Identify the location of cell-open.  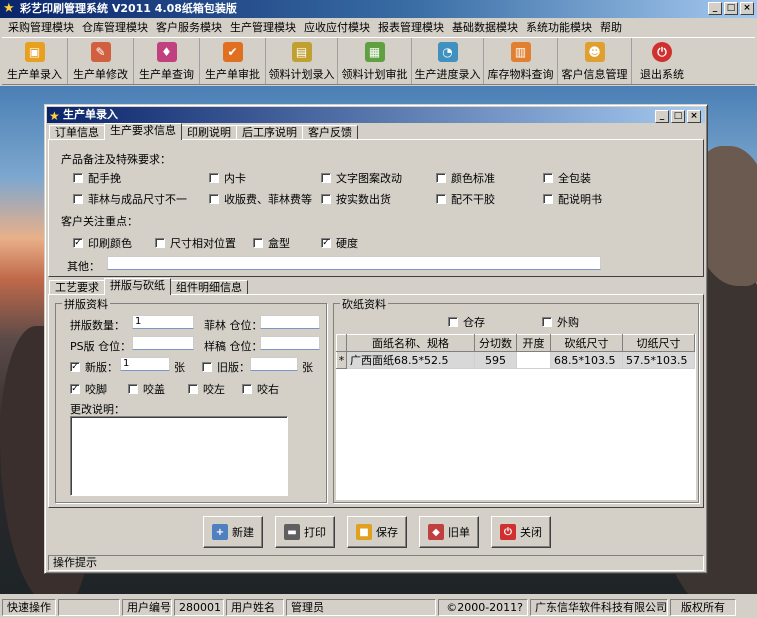
(533, 360).